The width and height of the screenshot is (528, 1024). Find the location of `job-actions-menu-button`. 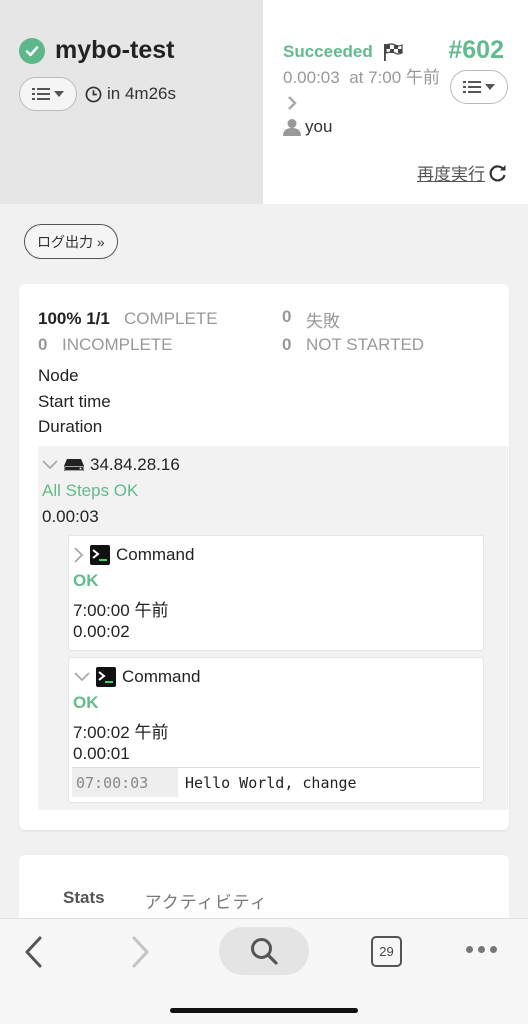

job-actions-menu-button is located at coordinates (48, 94).